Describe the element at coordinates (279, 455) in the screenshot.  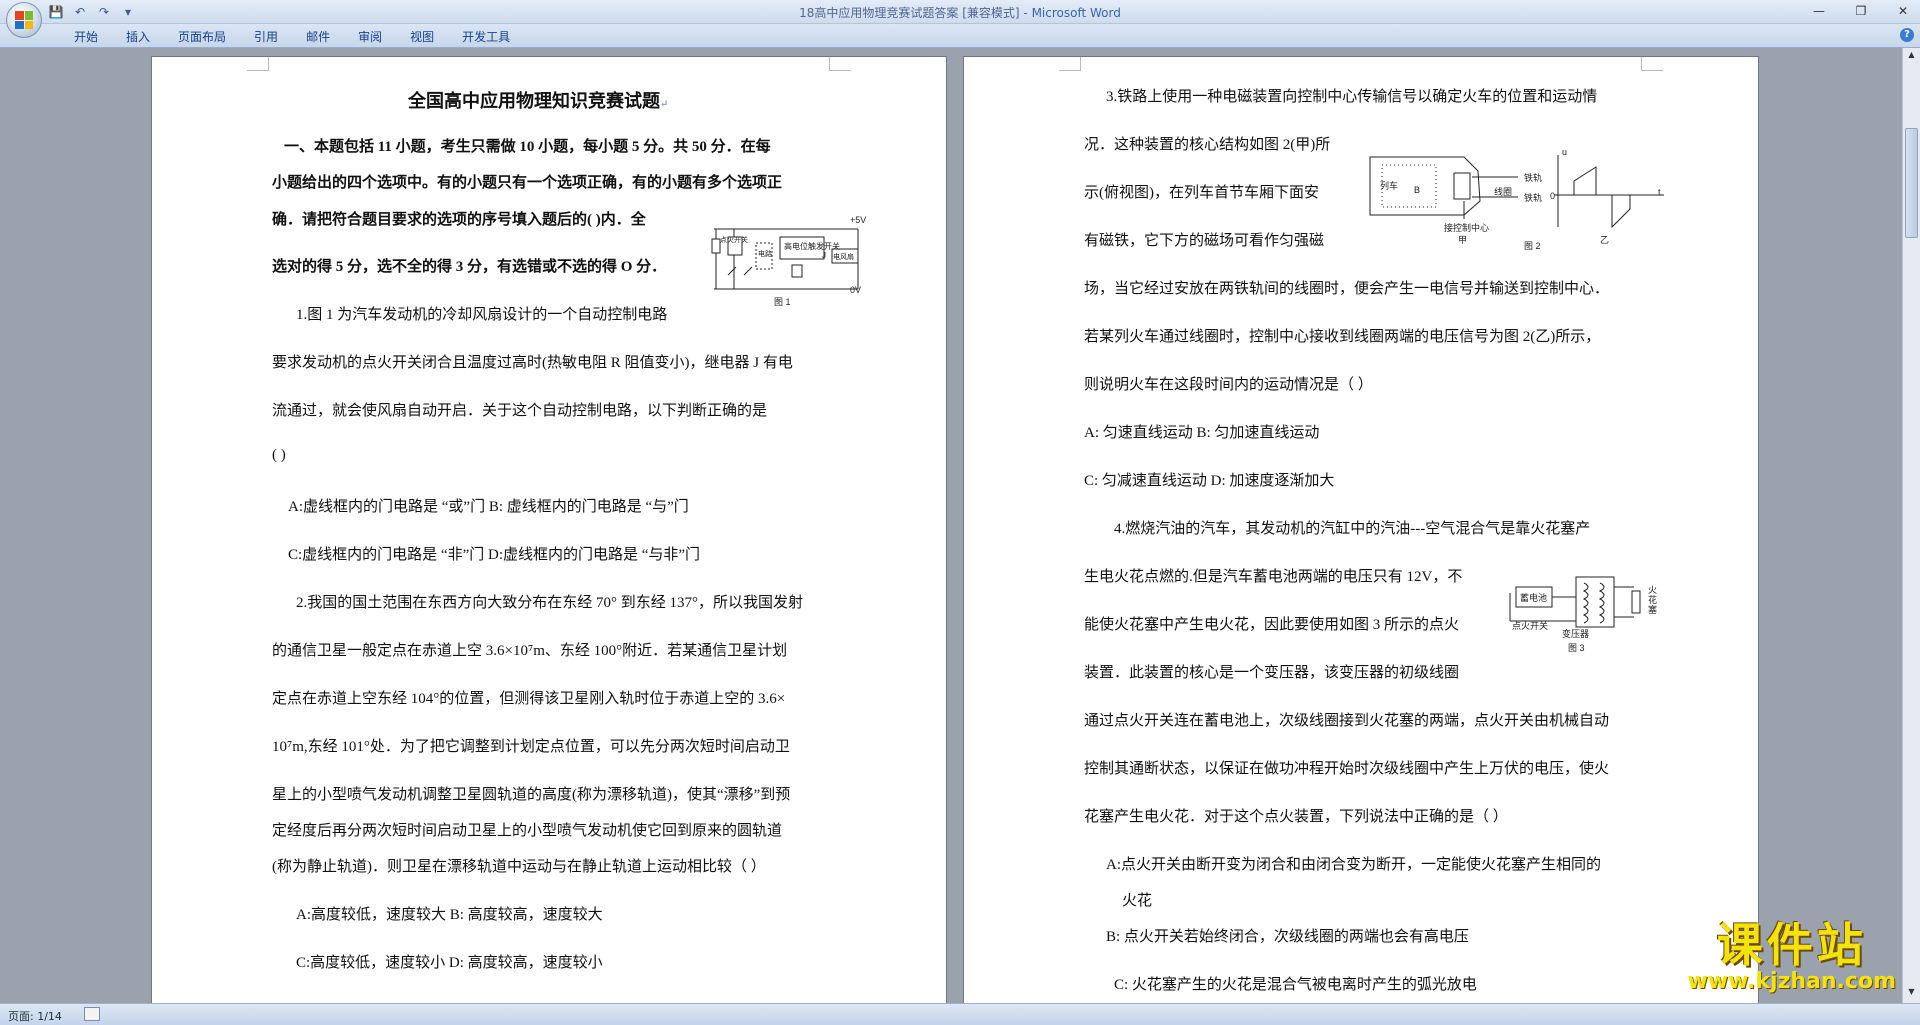
I see `doc-line: ( )` at that location.